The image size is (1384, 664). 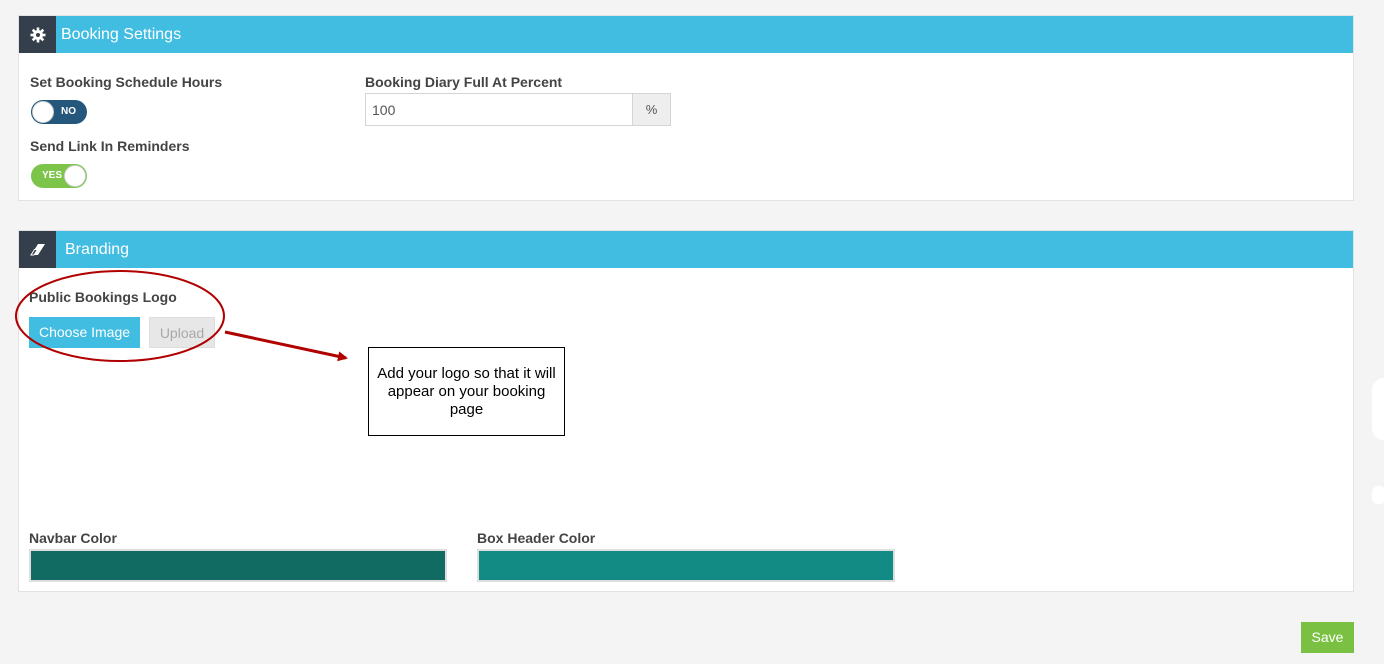 What do you see at coordinates (499, 109) in the screenshot?
I see `diary-full-input` at bounding box center [499, 109].